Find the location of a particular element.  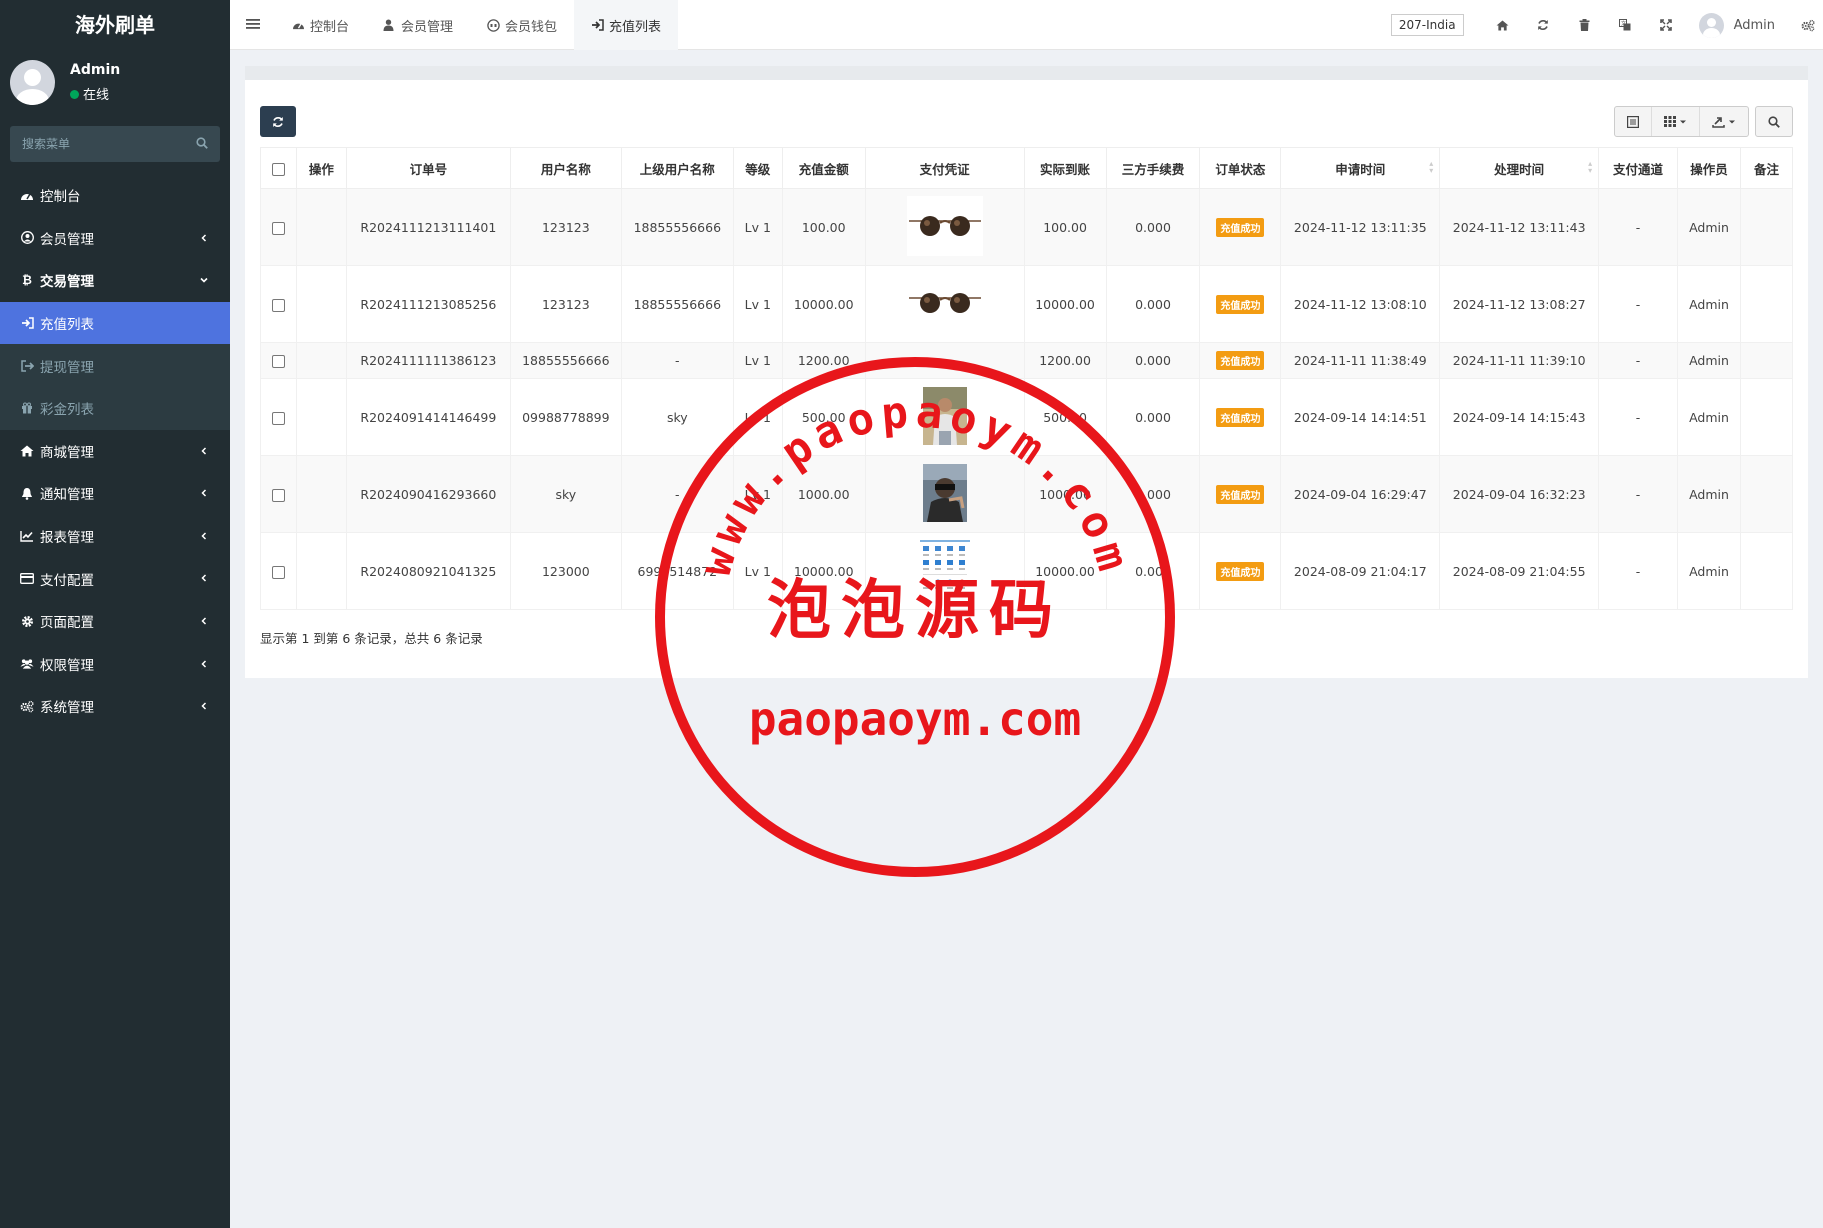

svg-text: 文 is located at coordinates (1623, 23).